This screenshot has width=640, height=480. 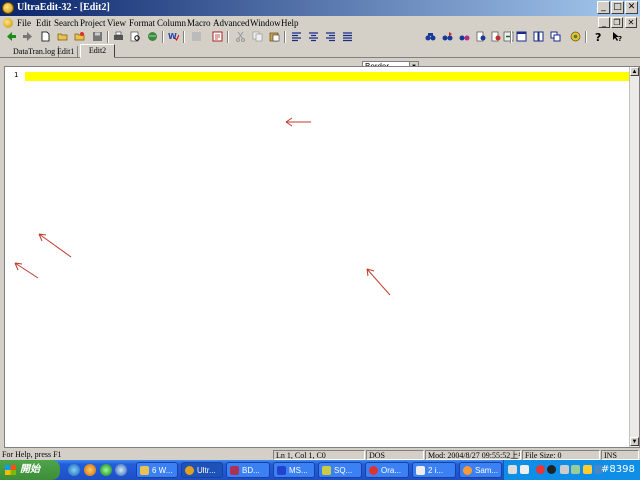 What do you see at coordinates (330, 36) in the screenshot?
I see `align-right-icon` at bounding box center [330, 36].